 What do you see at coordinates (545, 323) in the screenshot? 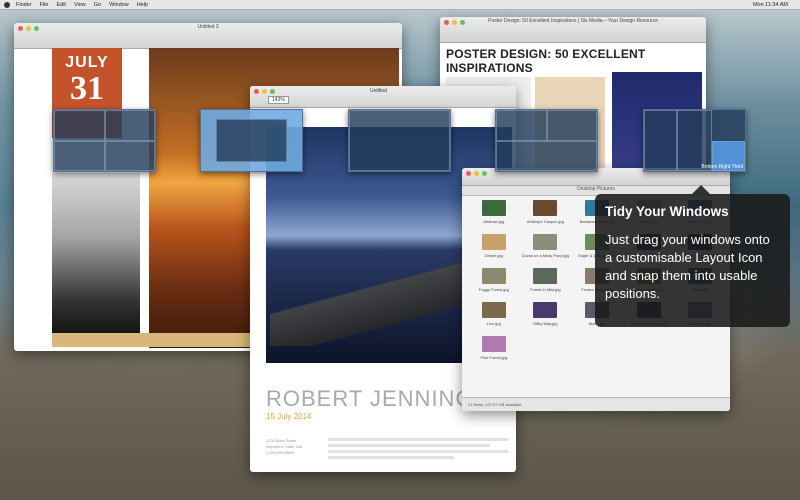
I see `finder-file-label: Milky Way.jpg` at bounding box center [545, 323].